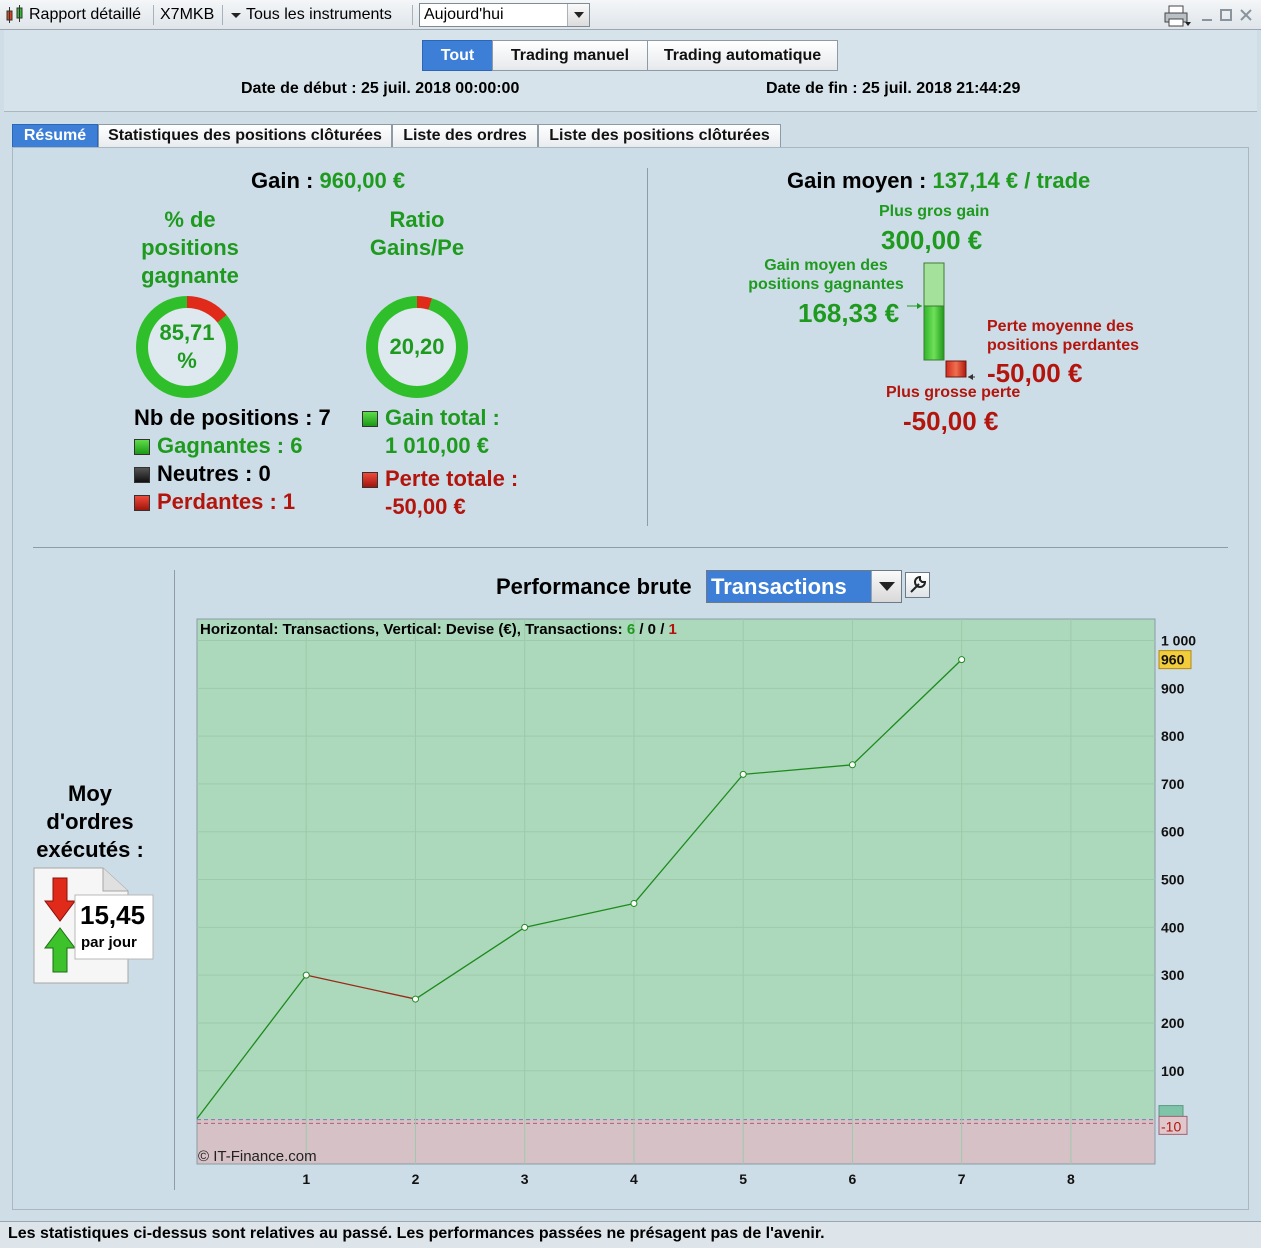 The image size is (1261, 1248). What do you see at coordinates (282, 180) in the screenshot?
I see `gain-label: Gain :` at bounding box center [282, 180].